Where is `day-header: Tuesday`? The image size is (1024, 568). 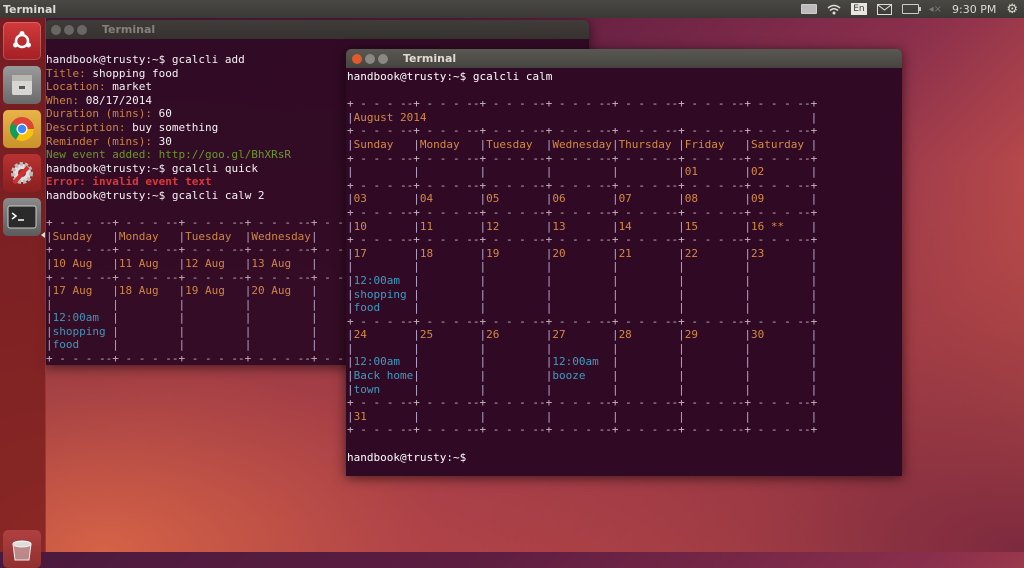 day-header: Tuesday is located at coordinates (215, 236).